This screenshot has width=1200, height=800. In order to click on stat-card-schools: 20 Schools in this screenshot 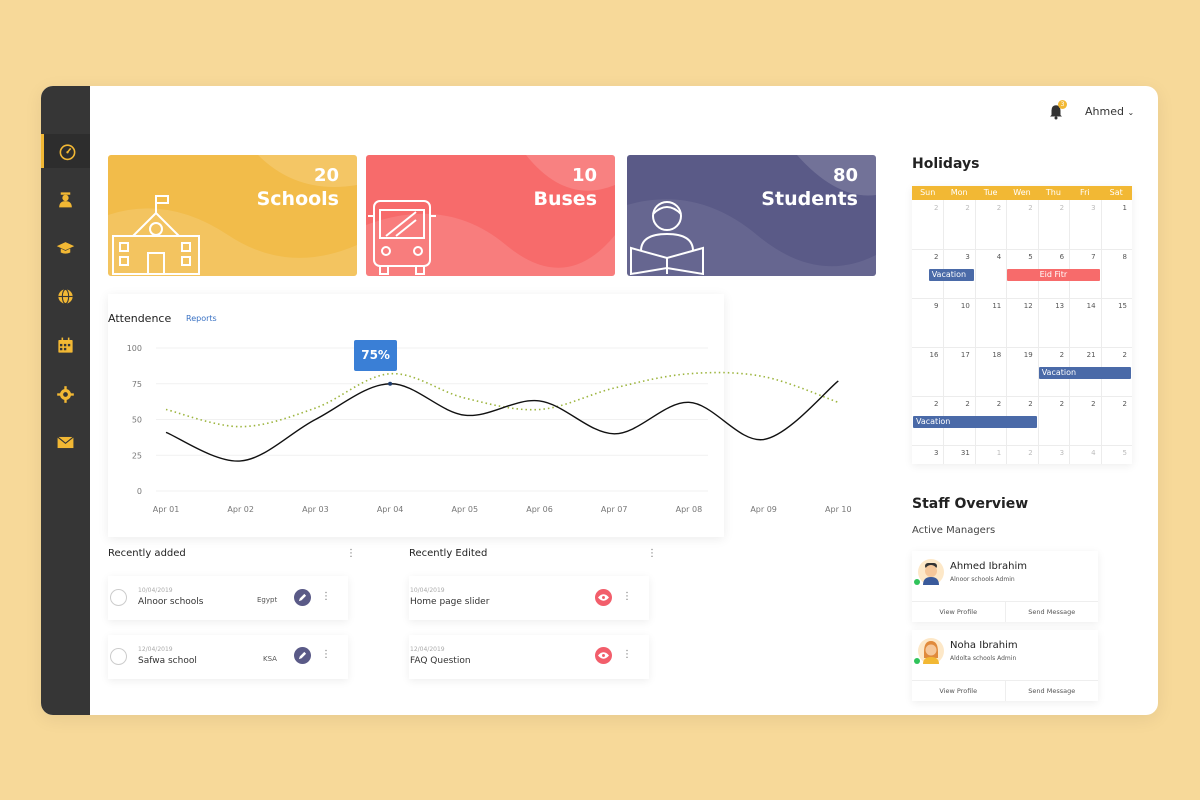, I will do `click(232, 215)`.